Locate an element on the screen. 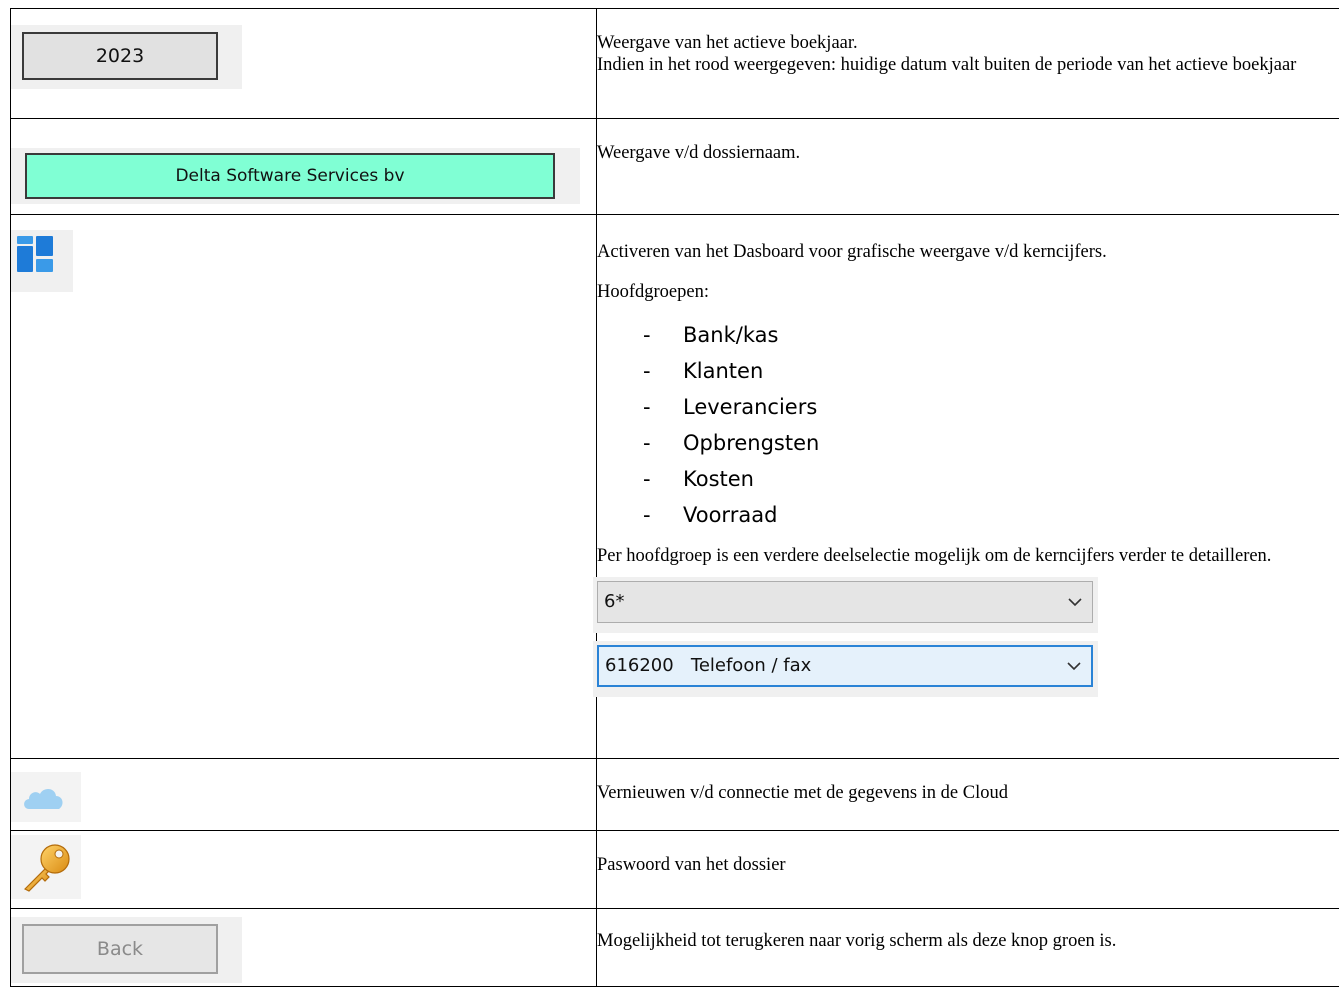 This screenshot has width=1339, height=992. table-row-password: Paswoord van het dossier is located at coordinates (674, 869).